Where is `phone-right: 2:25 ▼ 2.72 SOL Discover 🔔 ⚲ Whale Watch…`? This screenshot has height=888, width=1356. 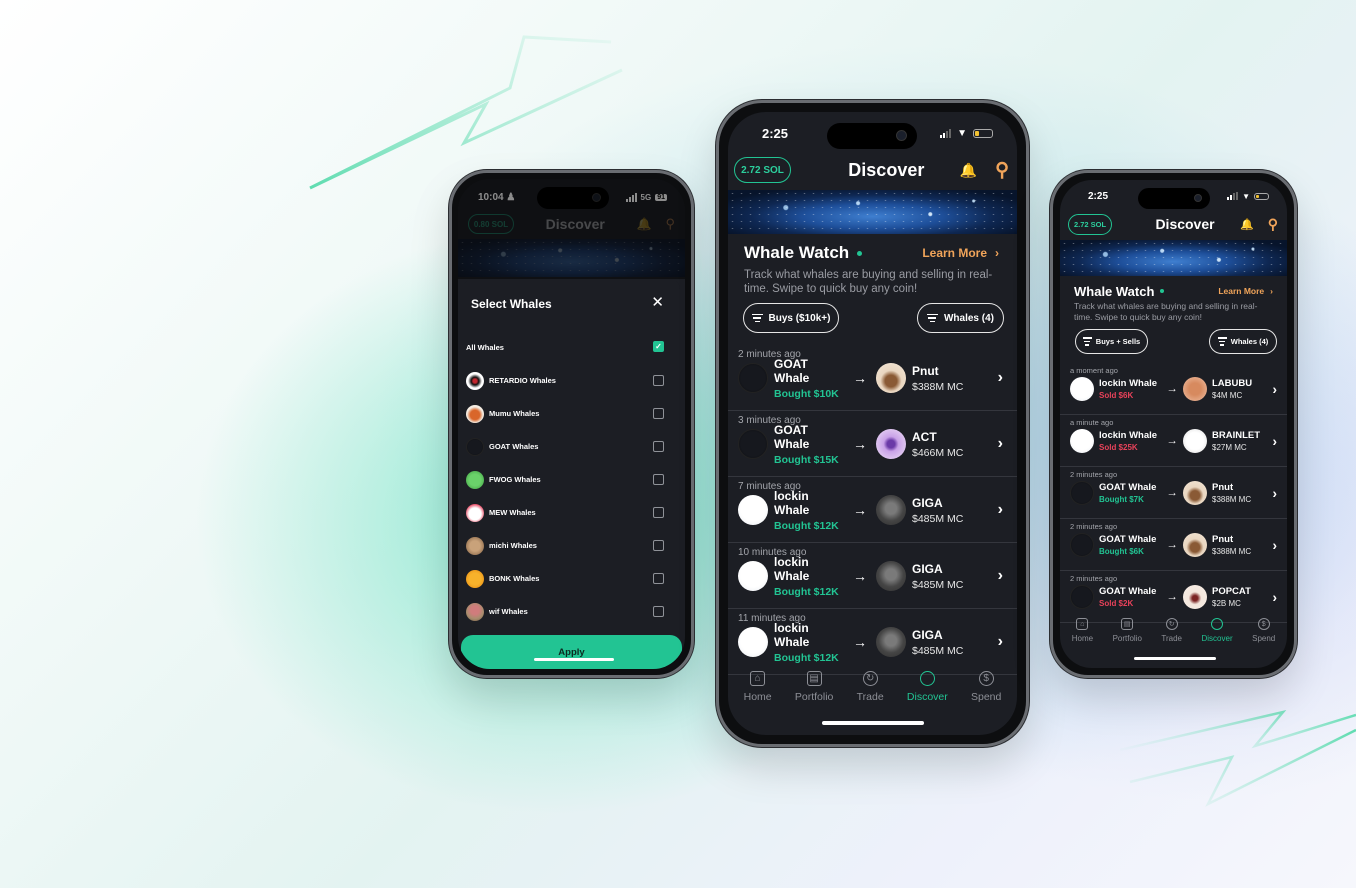
phone-right: 2:25 ▼ 2.72 SOL Discover 🔔 ⚲ Whale Watch… is located at coordinates (1173, 424).